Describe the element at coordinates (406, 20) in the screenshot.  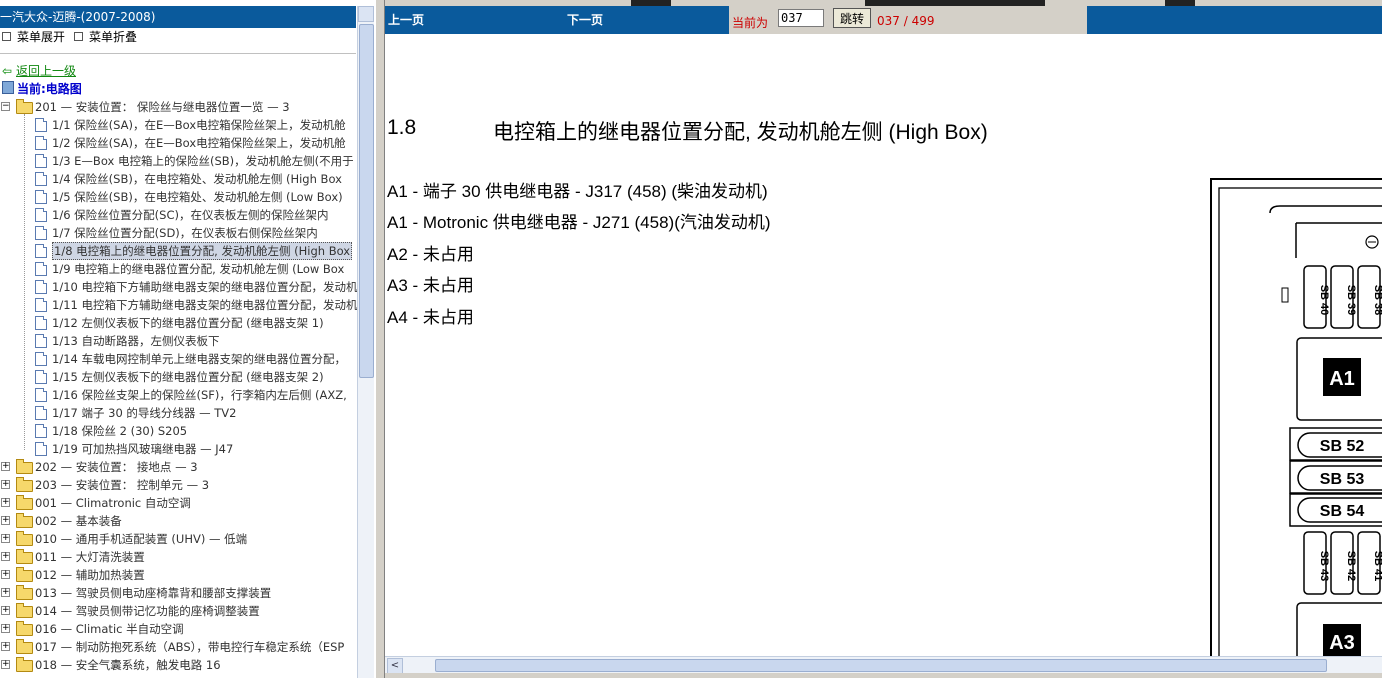
I see `prev-page-link: 上一页` at that location.